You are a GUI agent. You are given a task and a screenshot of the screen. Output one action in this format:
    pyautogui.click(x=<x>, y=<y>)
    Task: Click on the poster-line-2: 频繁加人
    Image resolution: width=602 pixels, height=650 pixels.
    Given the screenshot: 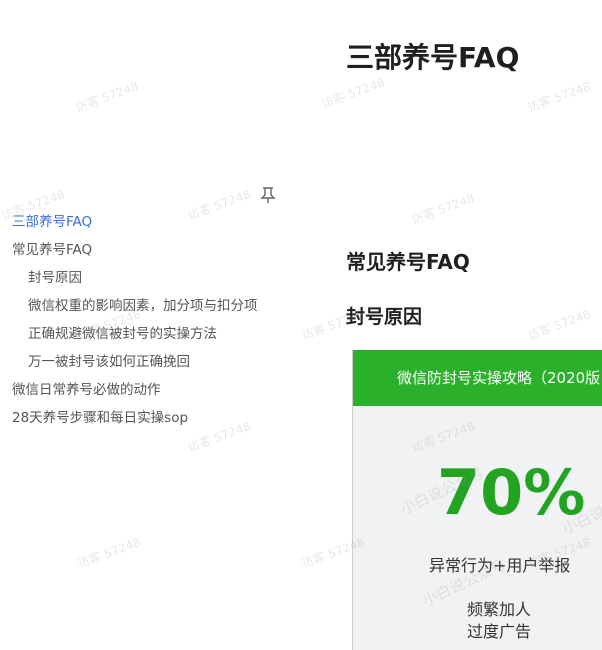 What is the action you would take?
    pyautogui.click(x=499, y=609)
    